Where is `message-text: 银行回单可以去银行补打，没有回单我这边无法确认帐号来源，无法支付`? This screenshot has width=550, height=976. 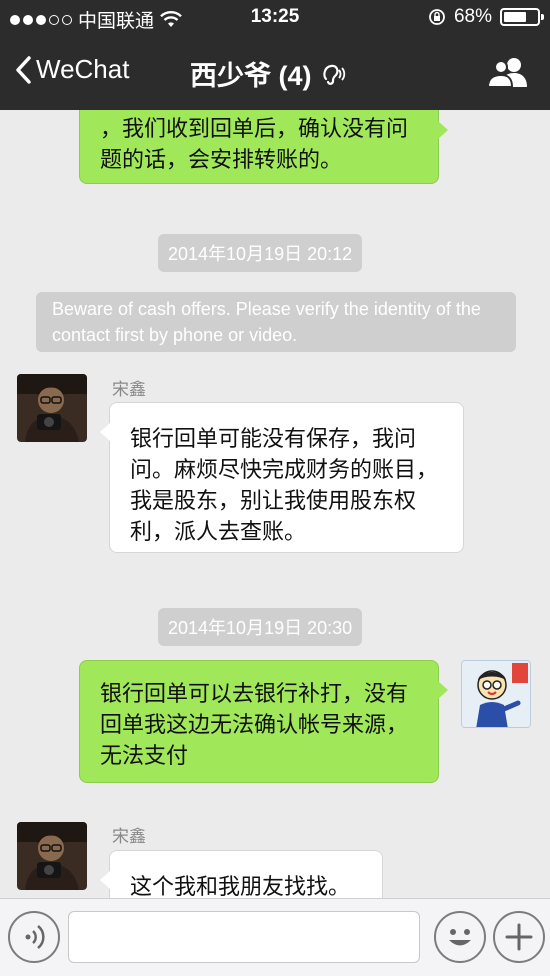
message-text: 银行回单可以去银行补打，没有回单我这边无法确认帐号来源，无法支付 is located at coordinates (254, 724).